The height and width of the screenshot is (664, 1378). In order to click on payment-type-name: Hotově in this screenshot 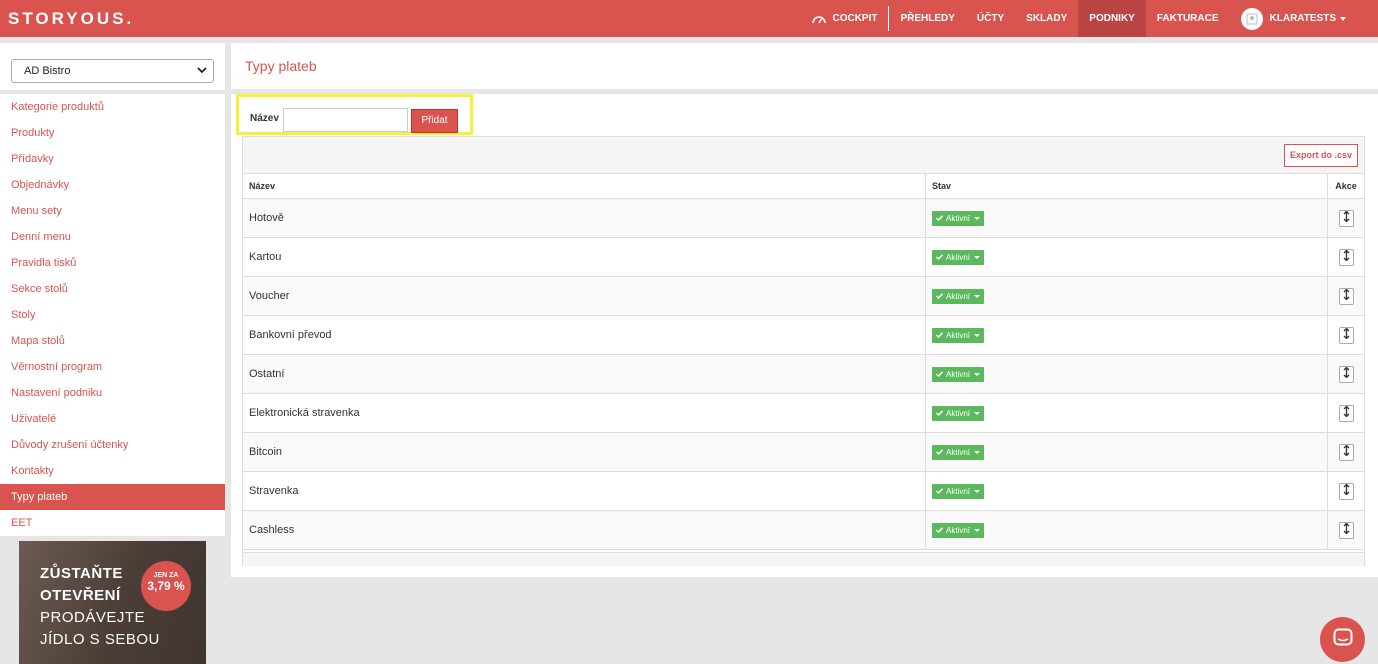, I will do `click(584, 218)`.